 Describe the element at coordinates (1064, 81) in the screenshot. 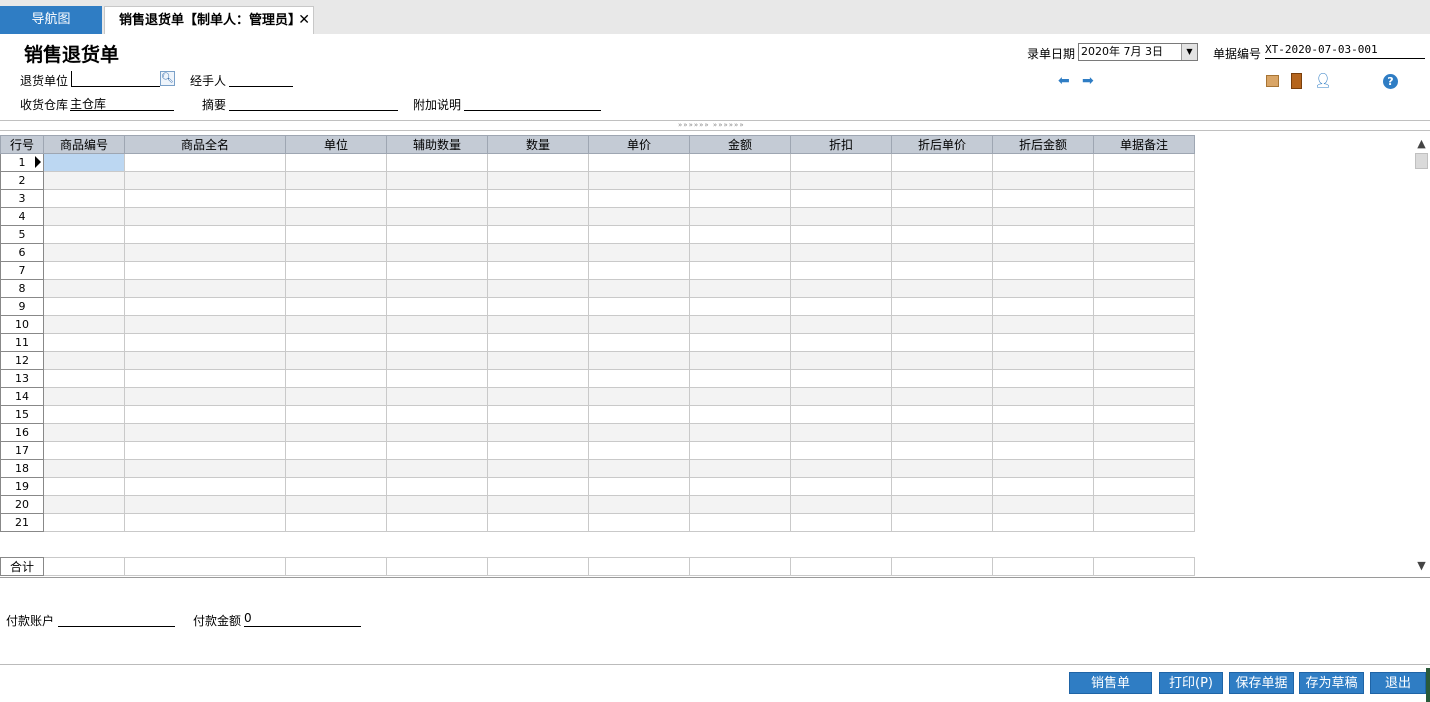

I see `arrow-left-icon: ⬅` at that location.